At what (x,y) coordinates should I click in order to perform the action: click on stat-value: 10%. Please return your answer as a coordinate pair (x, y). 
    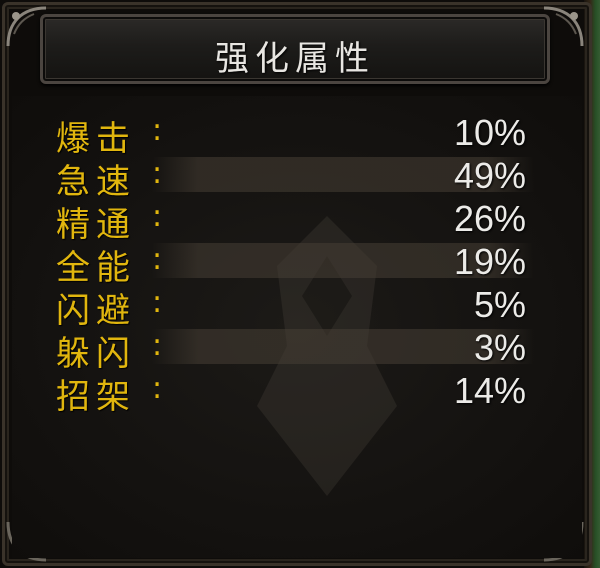
    Looking at the image, I should click on (489, 132).